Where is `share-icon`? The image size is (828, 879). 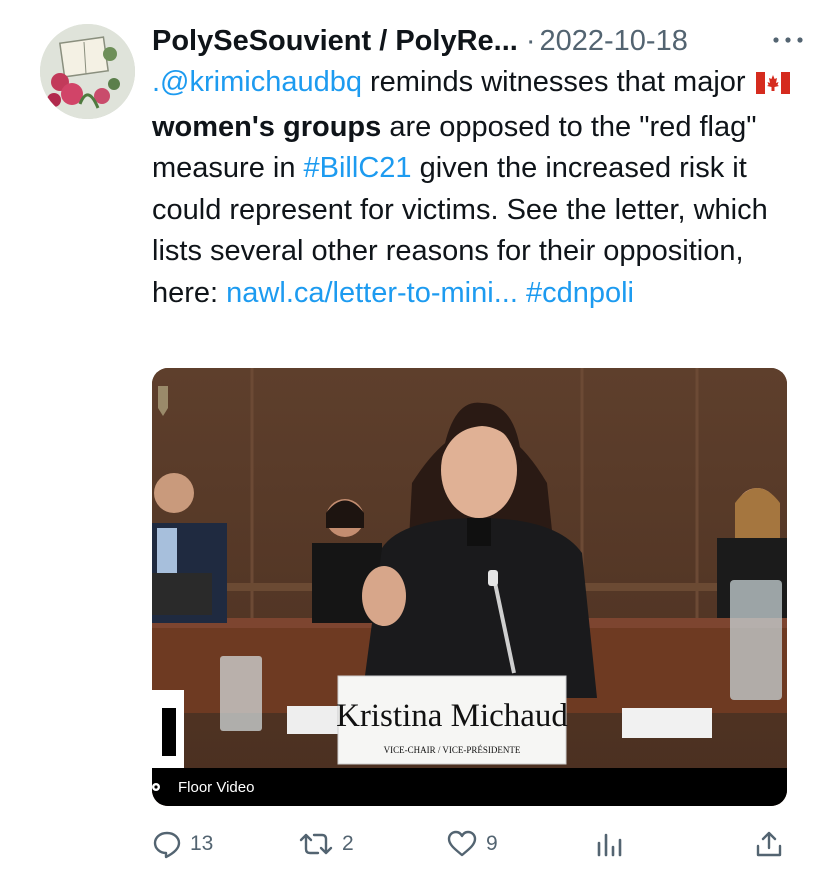
share-icon is located at coordinates (769, 844).